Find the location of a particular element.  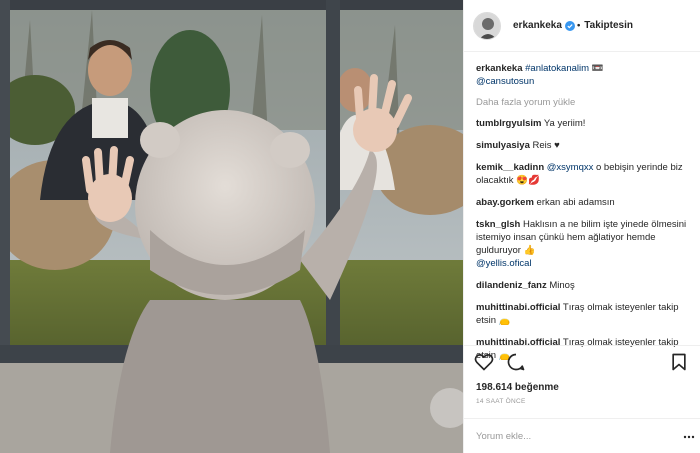

avatar-image is located at coordinates (487, 25).